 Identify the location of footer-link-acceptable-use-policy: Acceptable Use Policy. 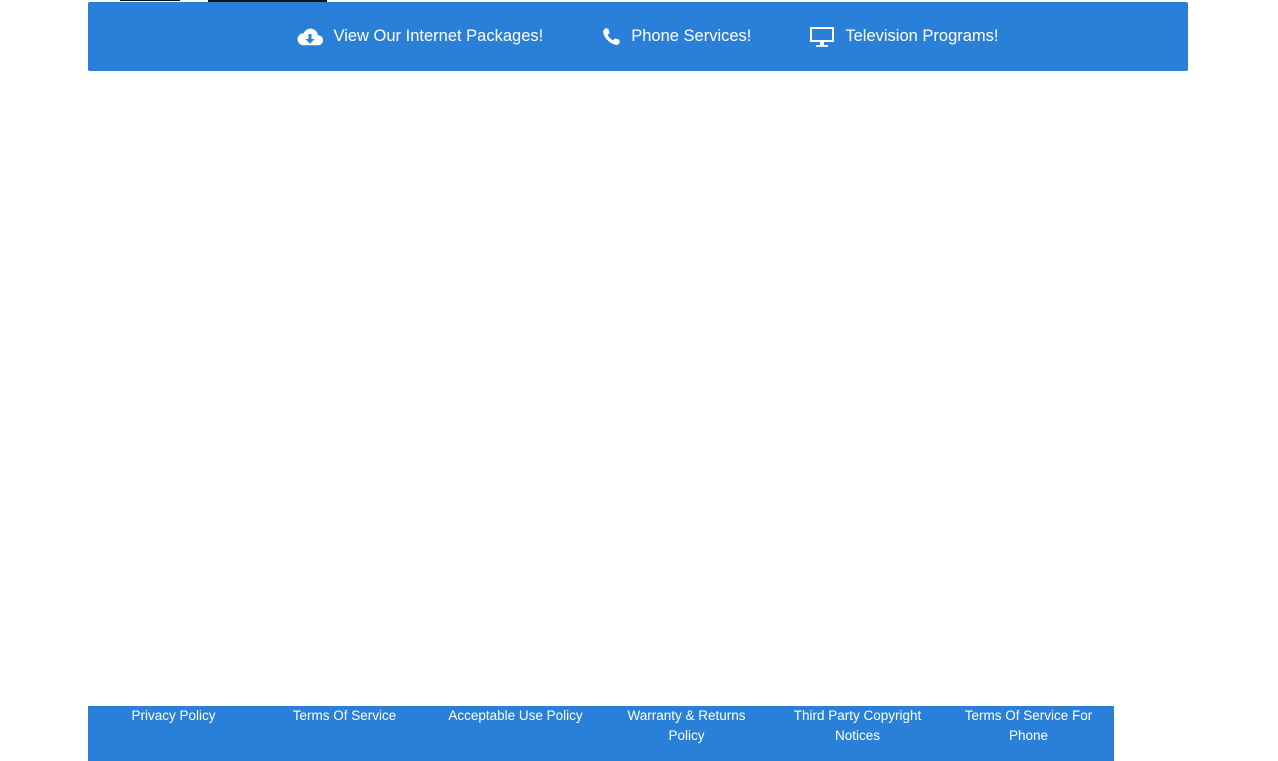
(515, 733).